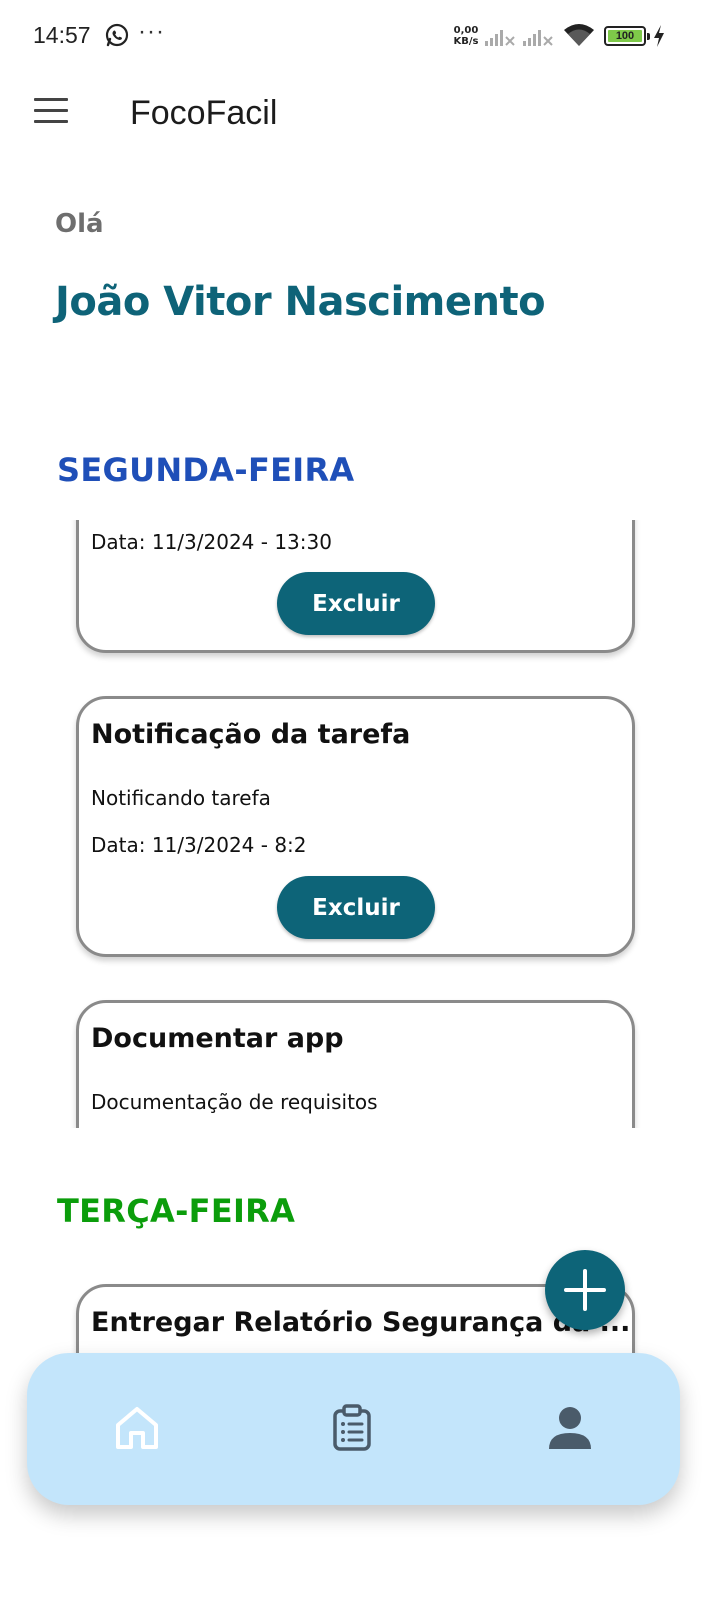  I want to click on add-task-button, so click(585, 1290).